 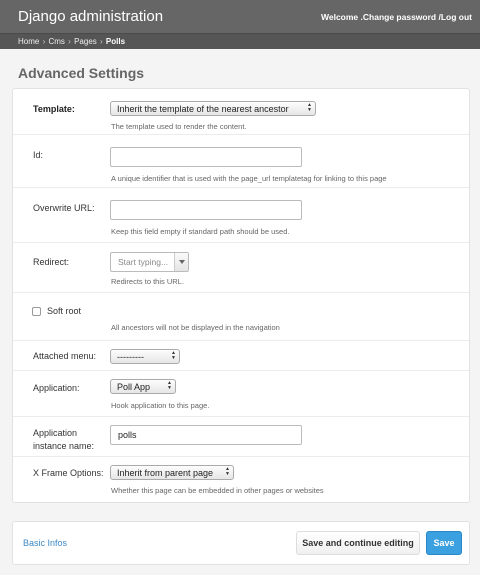 What do you see at coordinates (54, 109) in the screenshot?
I see `template-label: Template:` at bounding box center [54, 109].